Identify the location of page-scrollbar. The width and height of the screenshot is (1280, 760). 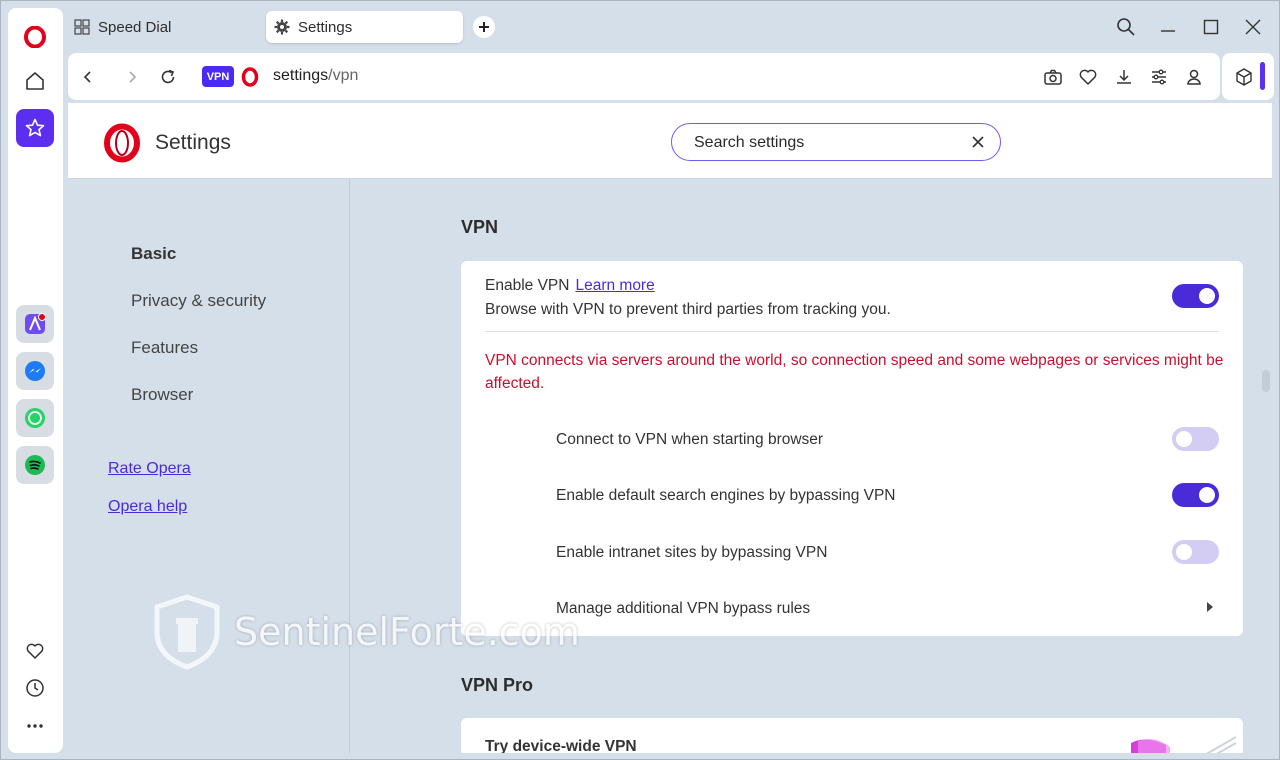
(1266, 381).